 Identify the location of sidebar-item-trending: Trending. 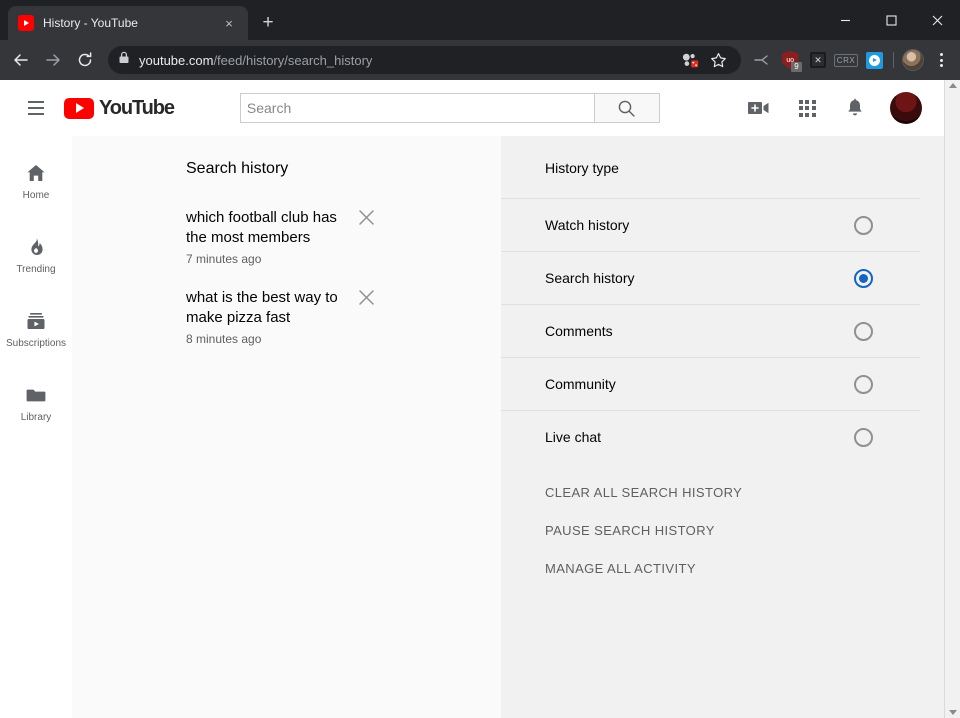
(36, 255).